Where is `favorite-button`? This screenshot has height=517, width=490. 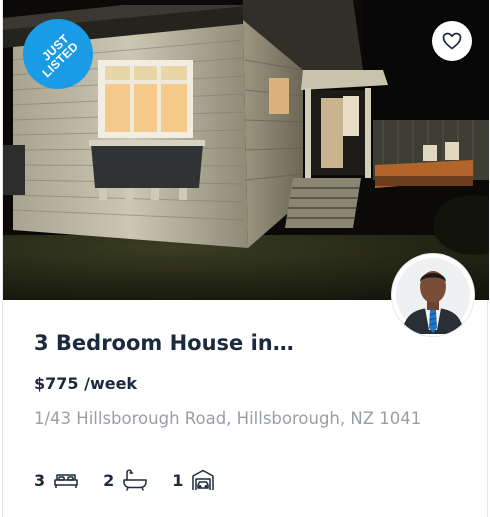
favorite-button is located at coordinates (452, 41).